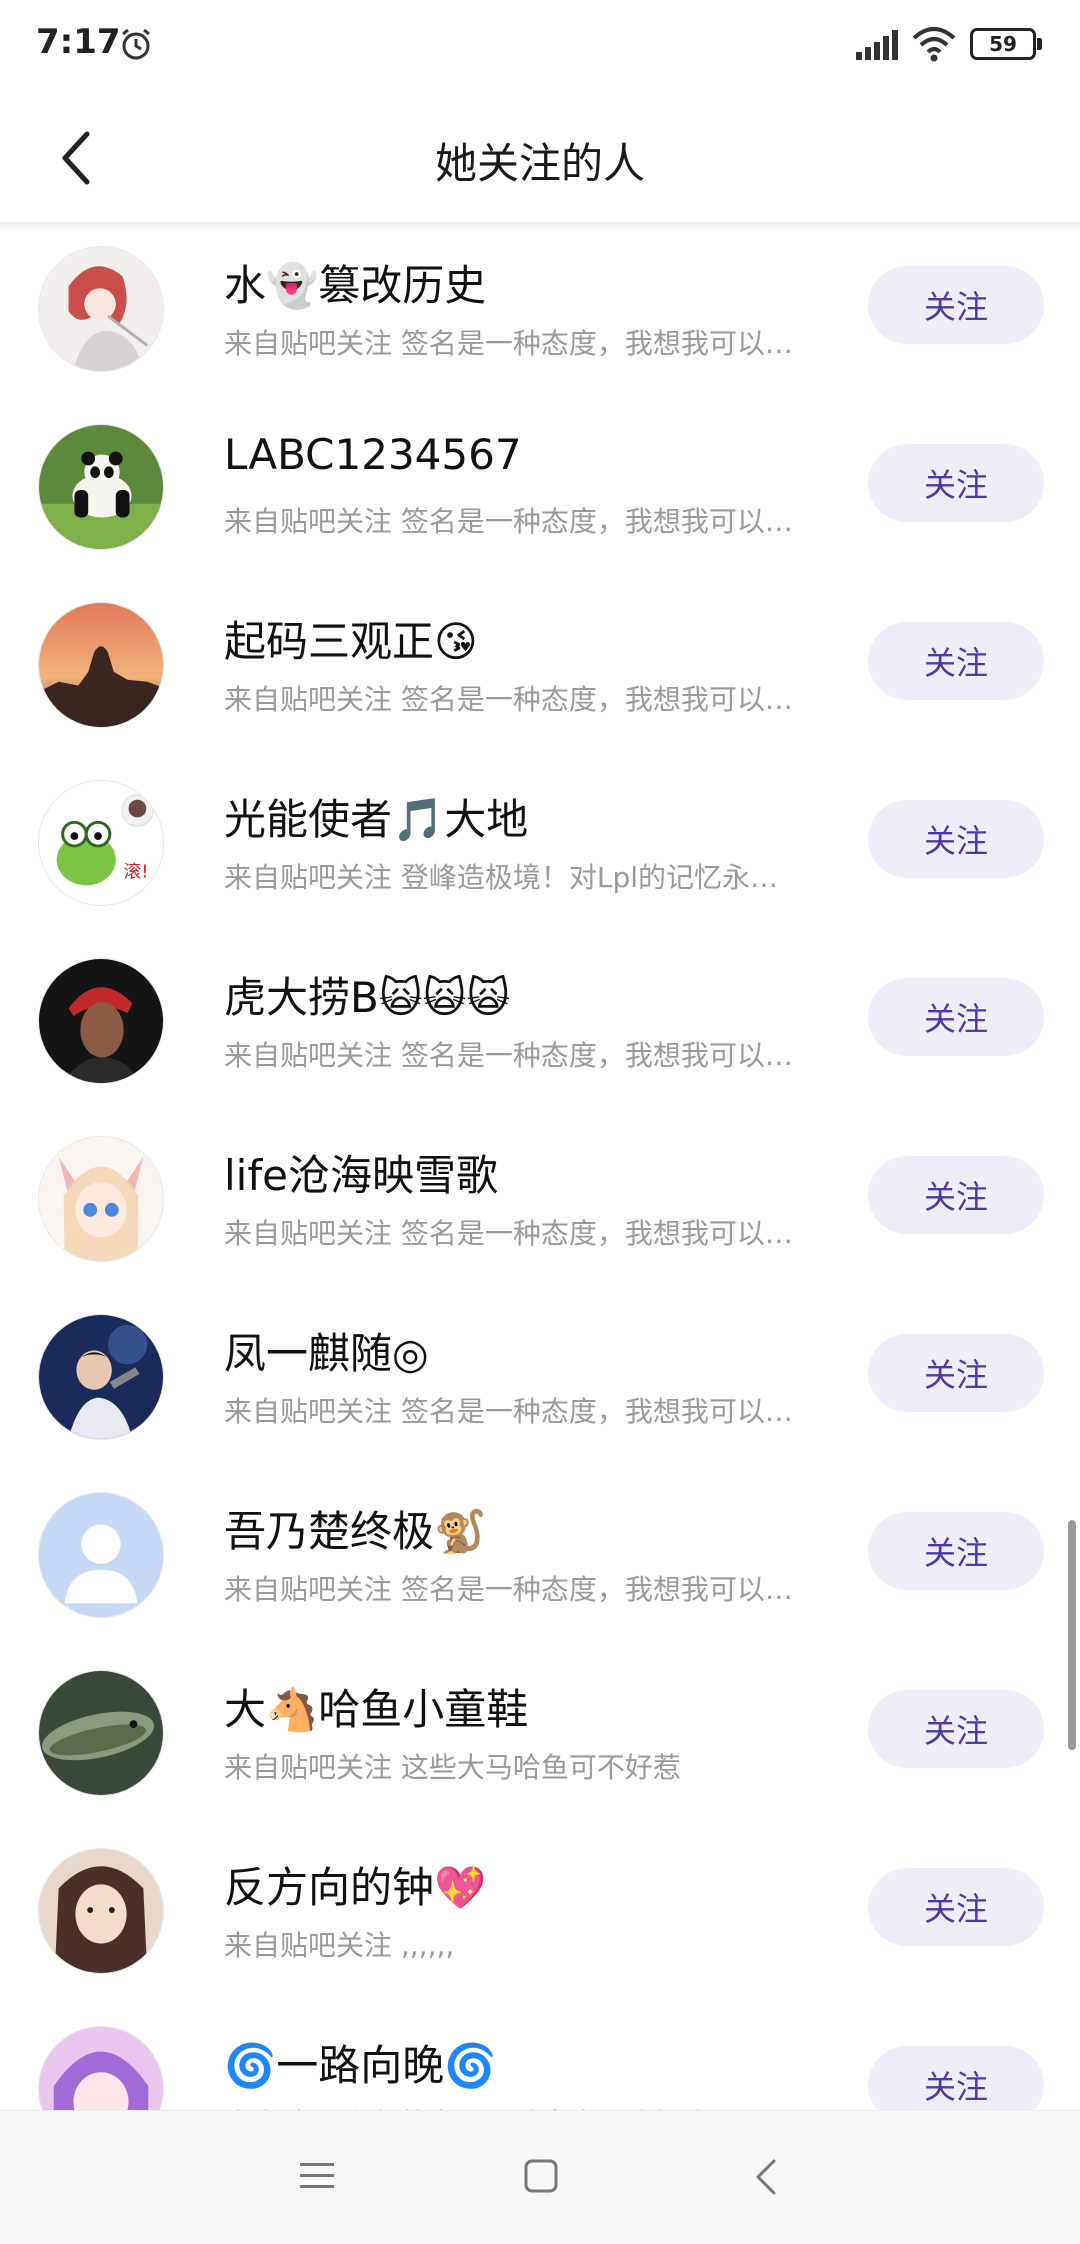  Describe the element at coordinates (767, 2177) in the screenshot. I see `nav-back-icon` at that location.